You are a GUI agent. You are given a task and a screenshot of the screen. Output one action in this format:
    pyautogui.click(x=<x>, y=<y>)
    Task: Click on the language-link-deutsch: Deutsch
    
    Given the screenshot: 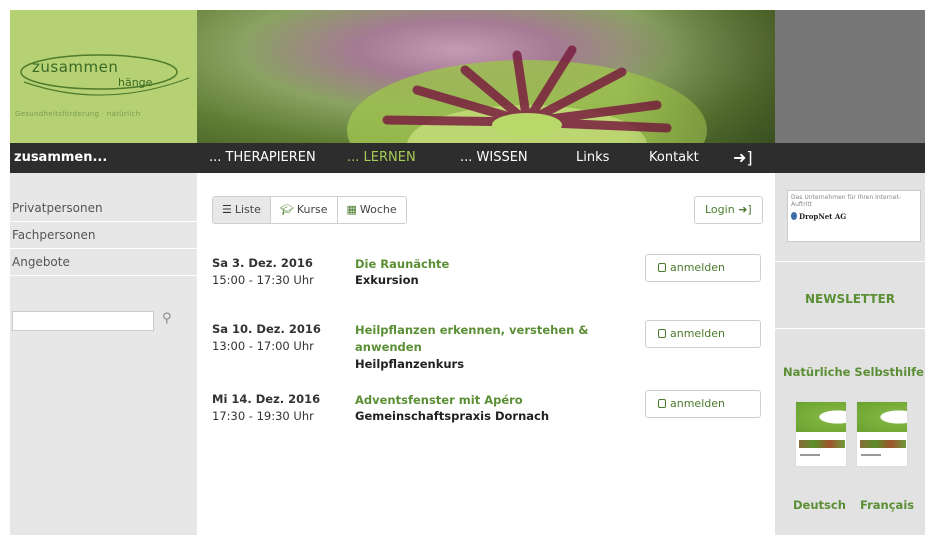 What is the action you would take?
    pyautogui.click(x=819, y=505)
    